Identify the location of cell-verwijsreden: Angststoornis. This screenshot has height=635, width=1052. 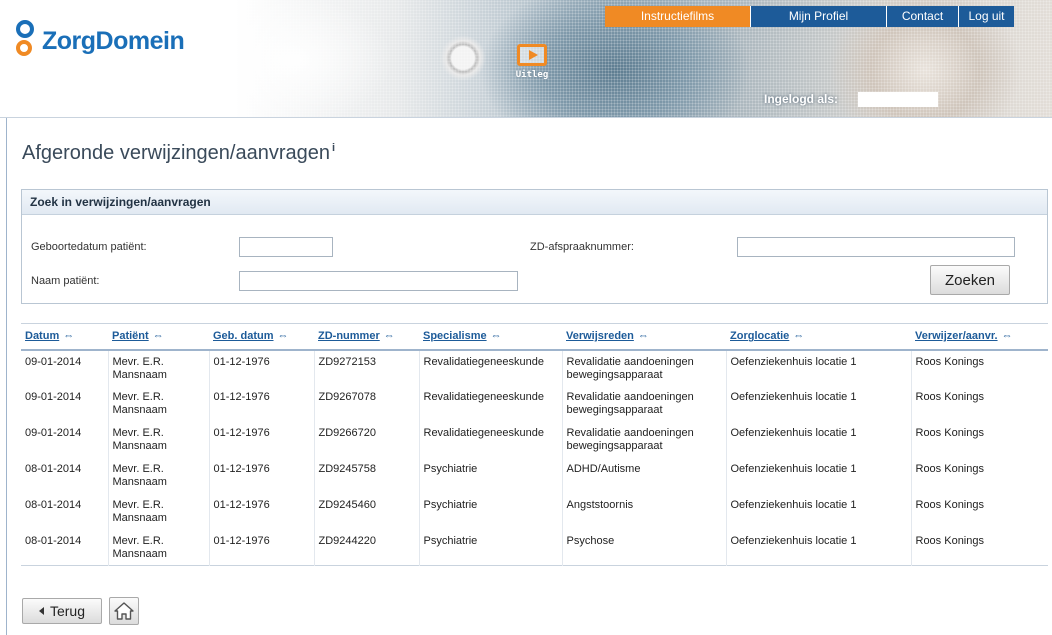
(644, 511).